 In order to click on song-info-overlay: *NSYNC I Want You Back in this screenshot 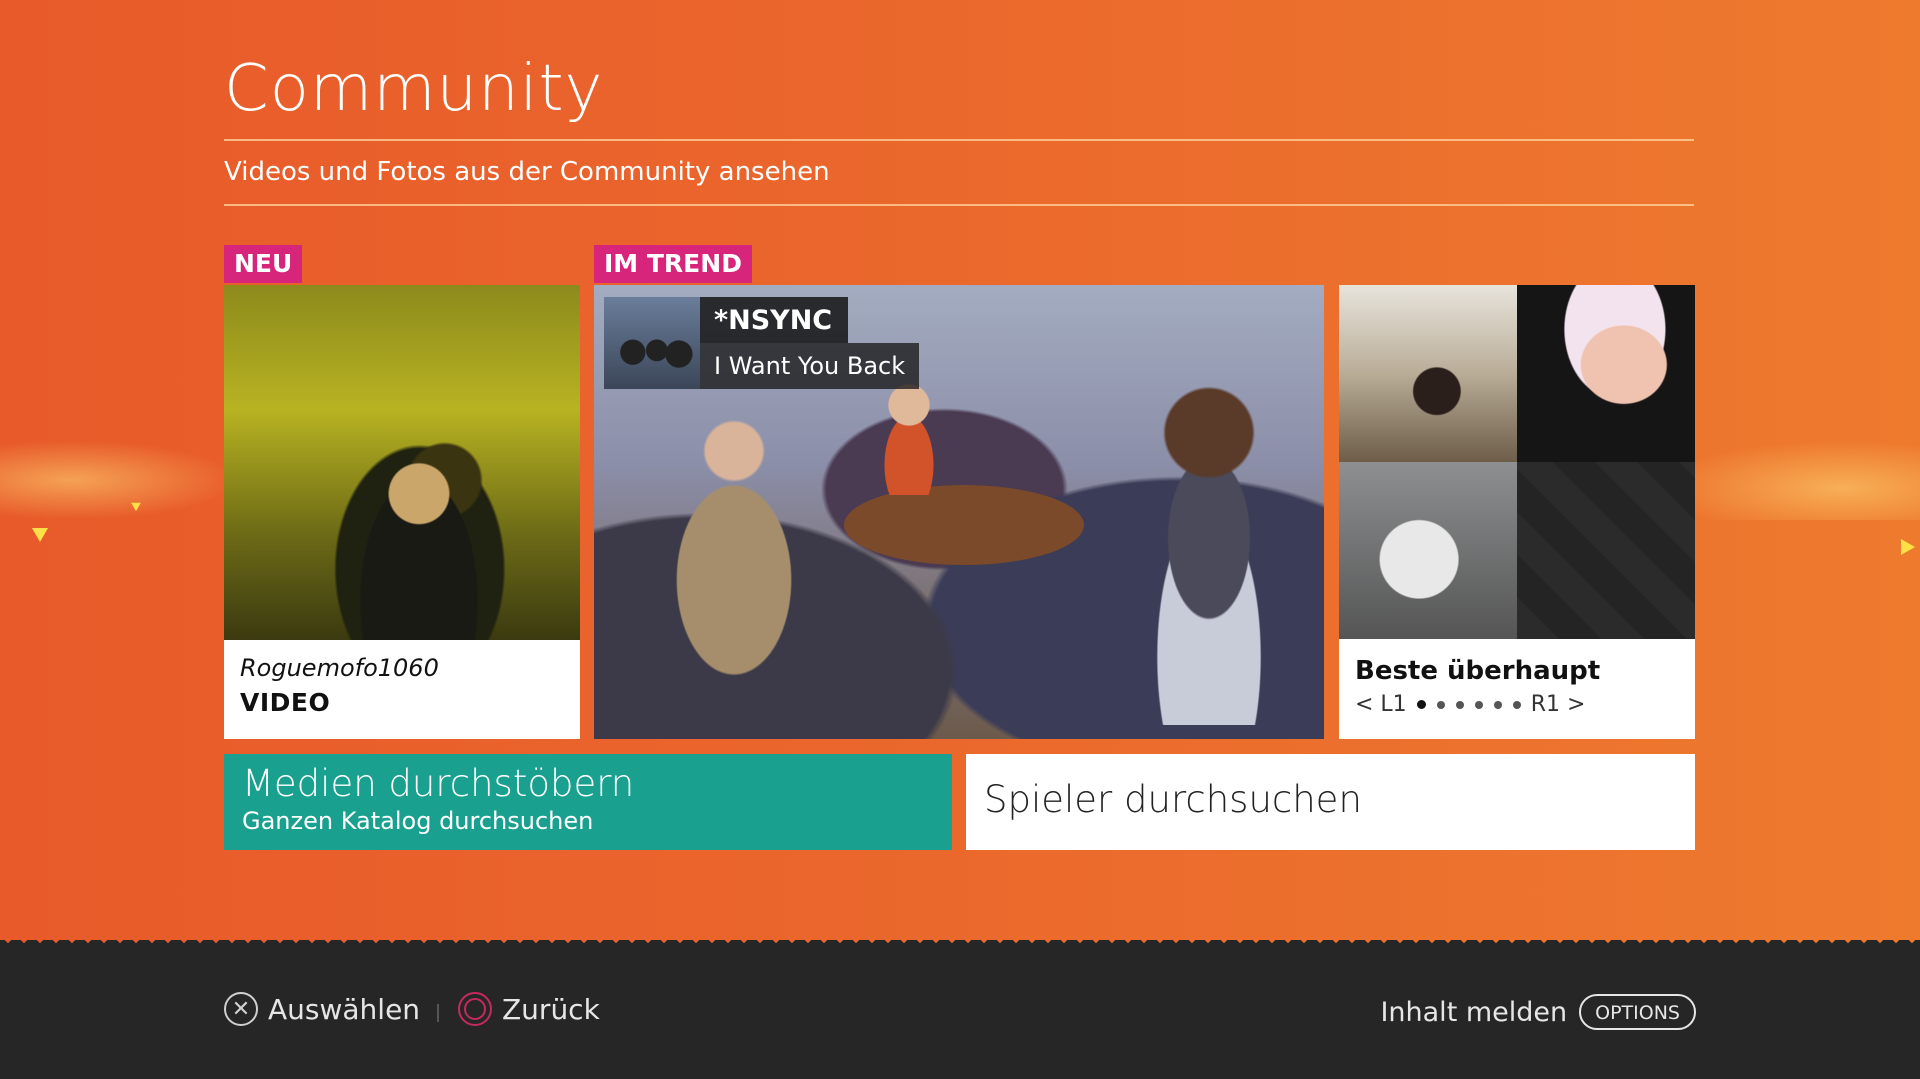, I will do `click(762, 343)`.